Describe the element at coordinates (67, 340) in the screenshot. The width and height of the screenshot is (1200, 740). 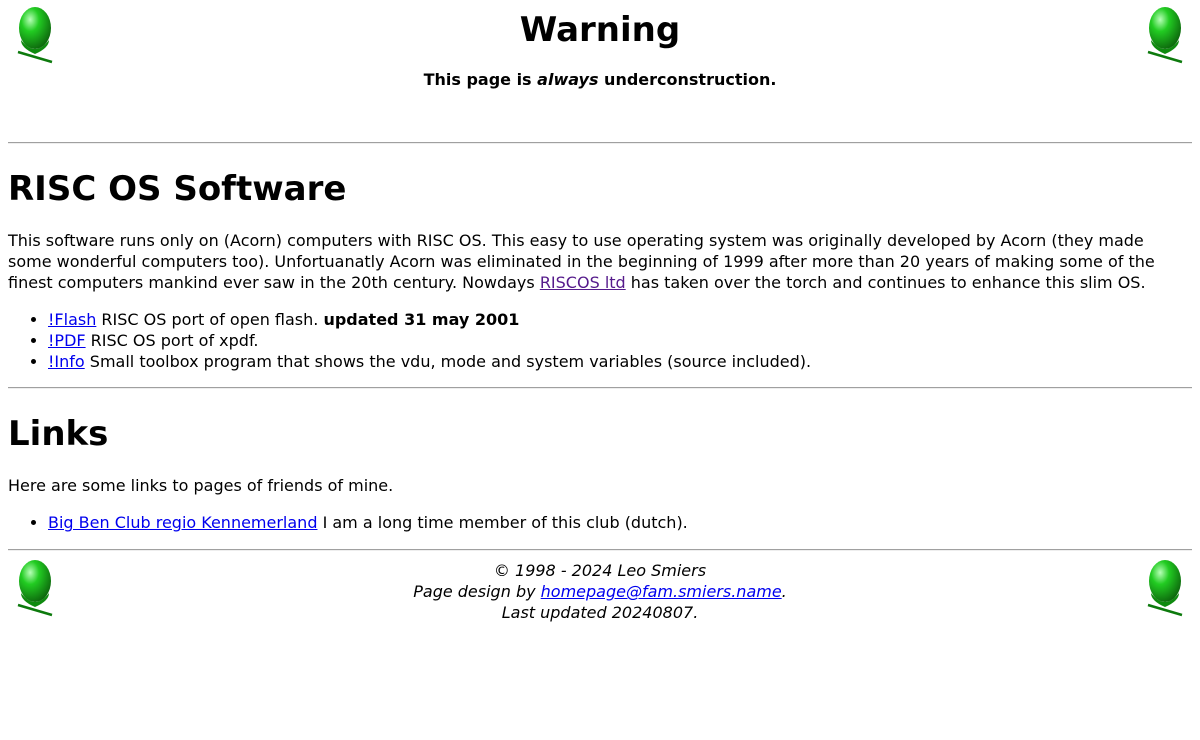
I see `pdf-link: !PDF` at that location.